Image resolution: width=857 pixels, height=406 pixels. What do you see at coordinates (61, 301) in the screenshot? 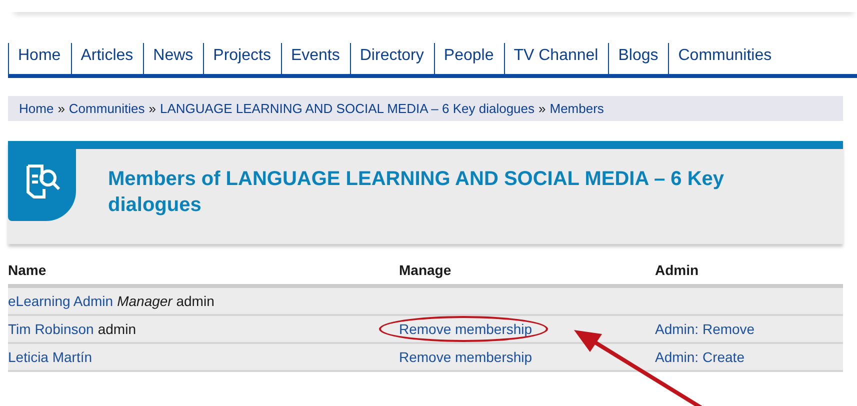
I see `member-link: eLearning Admin` at bounding box center [61, 301].